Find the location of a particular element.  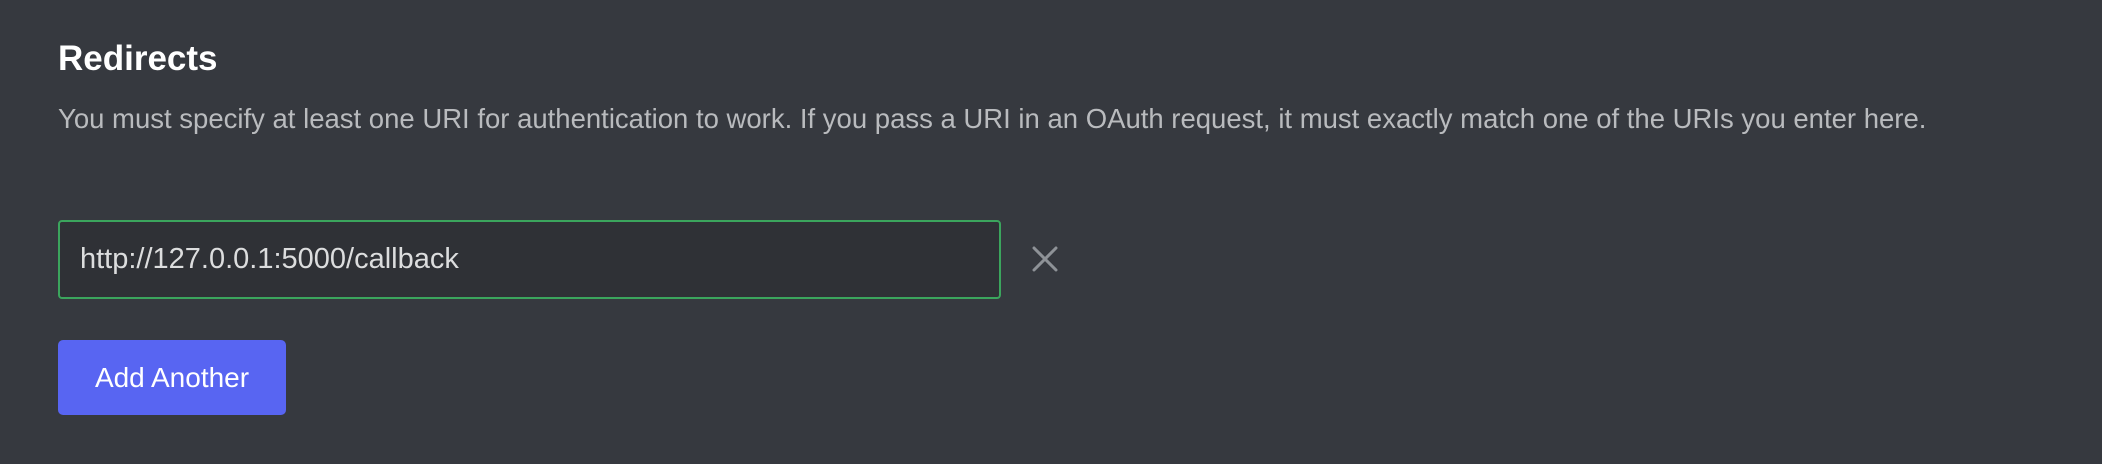

close-icon is located at coordinates (1045, 259).